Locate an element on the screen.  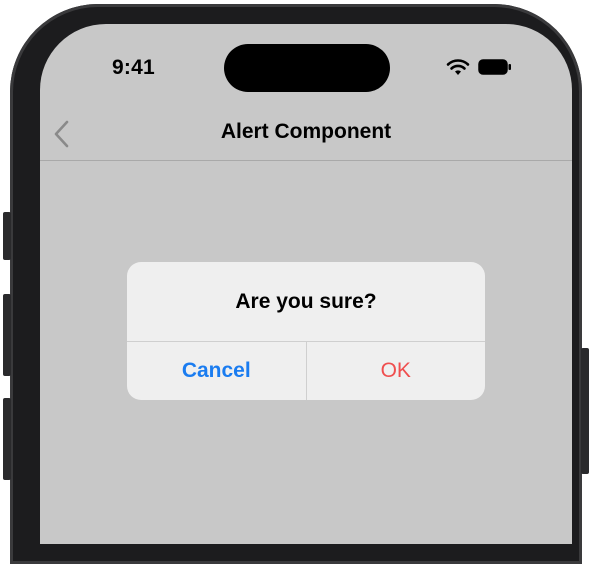
ok-button: OK is located at coordinates (395, 371).